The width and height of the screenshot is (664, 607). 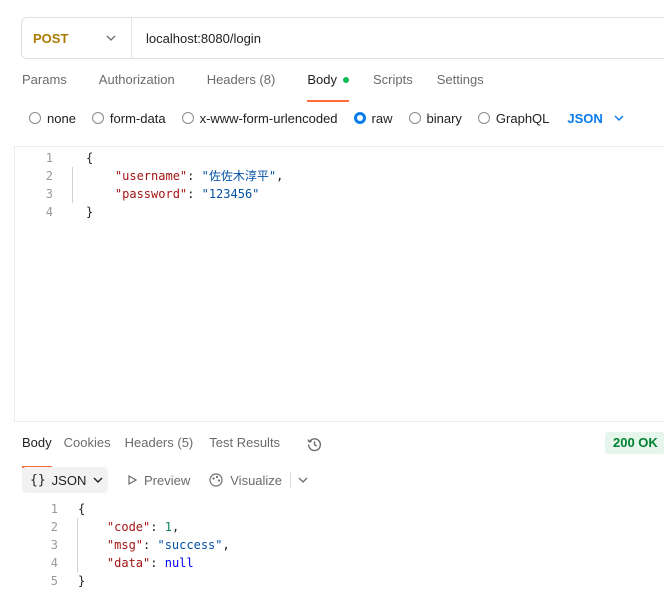 What do you see at coordinates (44, 85) in the screenshot?
I see `tab-params: Params` at bounding box center [44, 85].